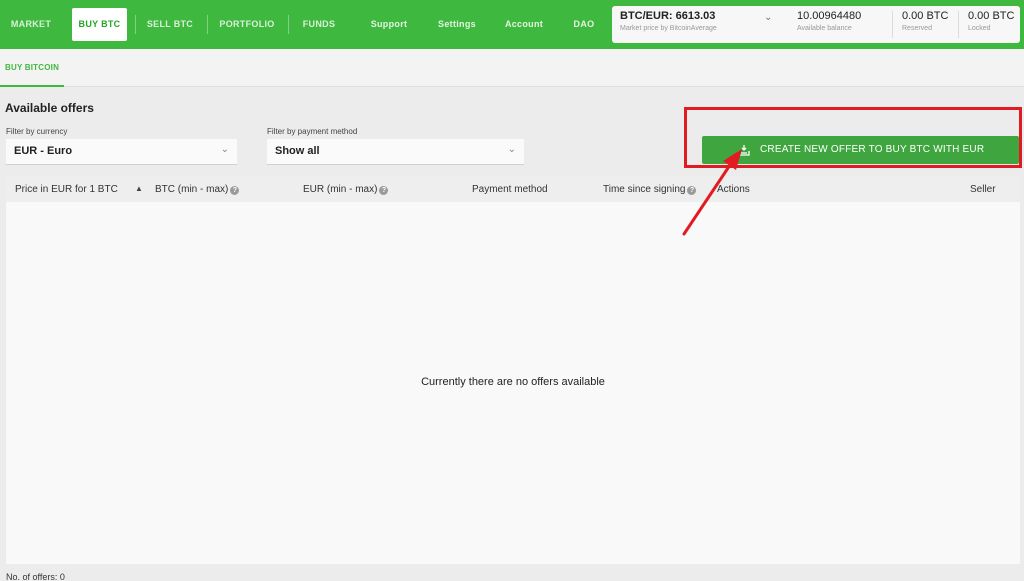 The image size is (1024, 581). I want to click on sub-tab-bar: BUY BITCOIN, so click(512, 68).